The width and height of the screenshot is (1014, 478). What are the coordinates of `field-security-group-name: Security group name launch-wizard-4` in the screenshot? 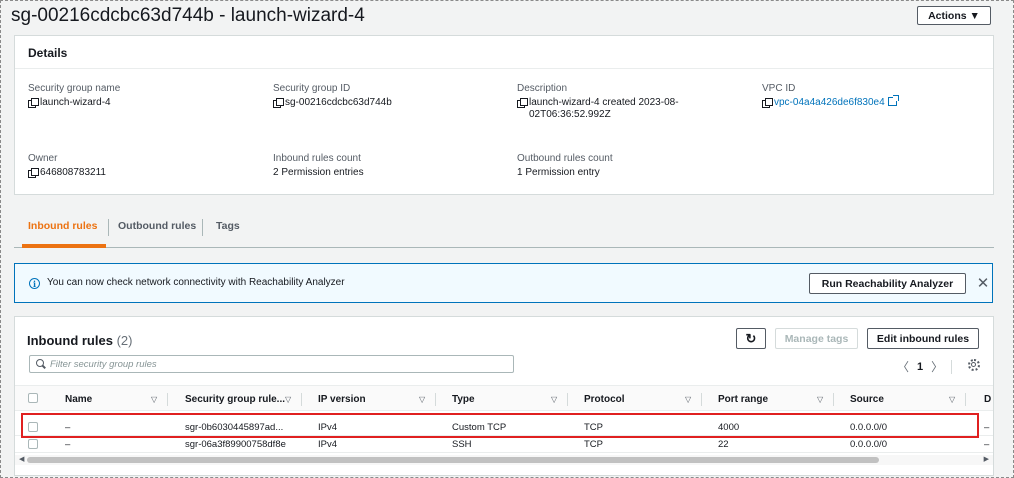 It's located at (138, 96).